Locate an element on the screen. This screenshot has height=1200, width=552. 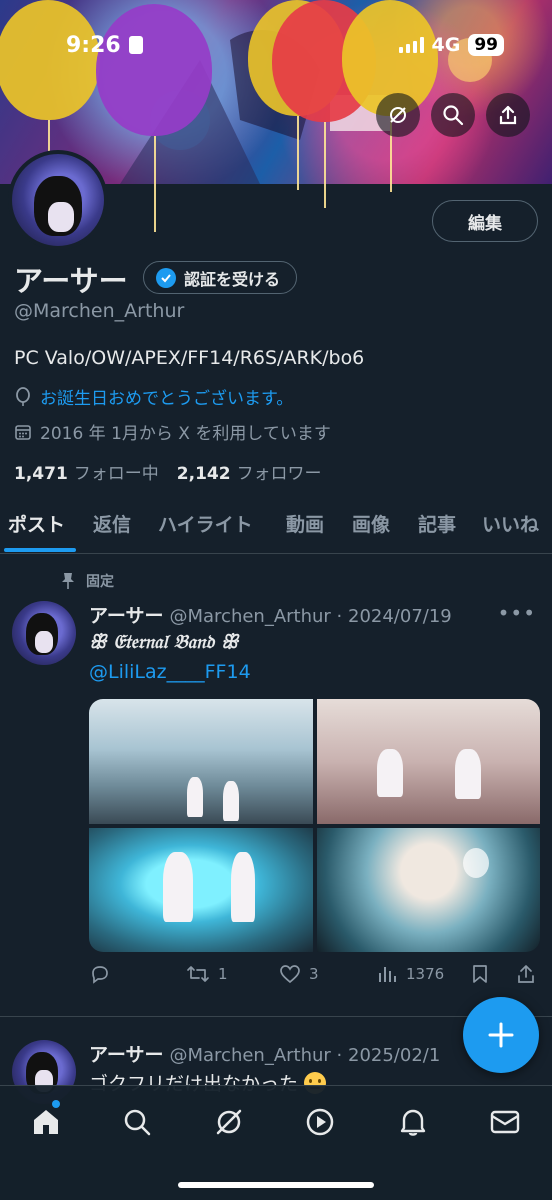
calendar-icon is located at coordinates (23, 432).